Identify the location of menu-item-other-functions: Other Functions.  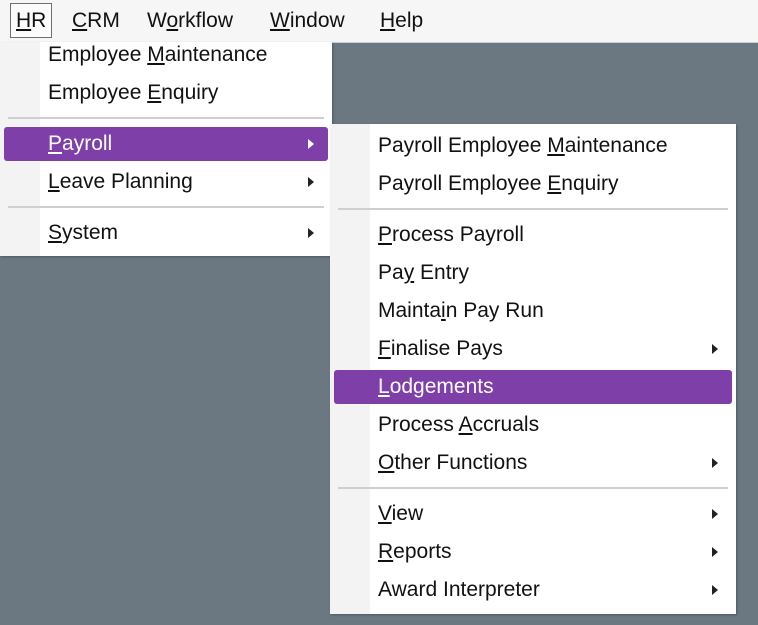
(533, 463).